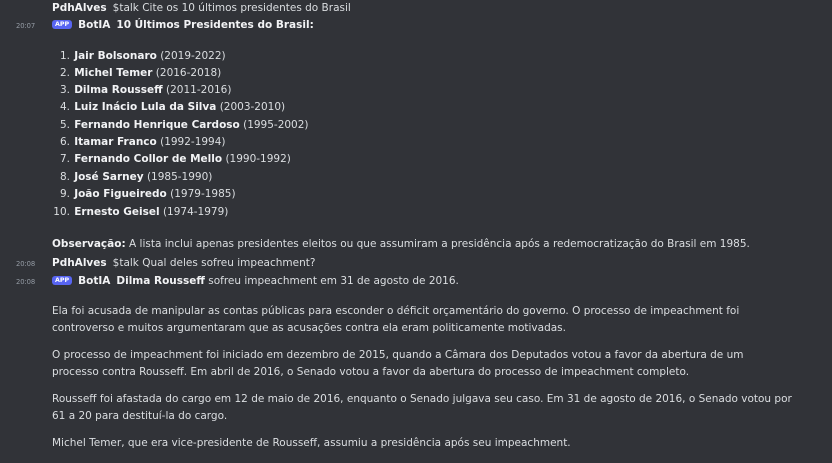 The image size is (832, 463). What do you see at coordinates (147, 194) in the screenshot?
I see `list-item: 9. João Figueiredo (1979-1985)` at bounding box center [147, 194].